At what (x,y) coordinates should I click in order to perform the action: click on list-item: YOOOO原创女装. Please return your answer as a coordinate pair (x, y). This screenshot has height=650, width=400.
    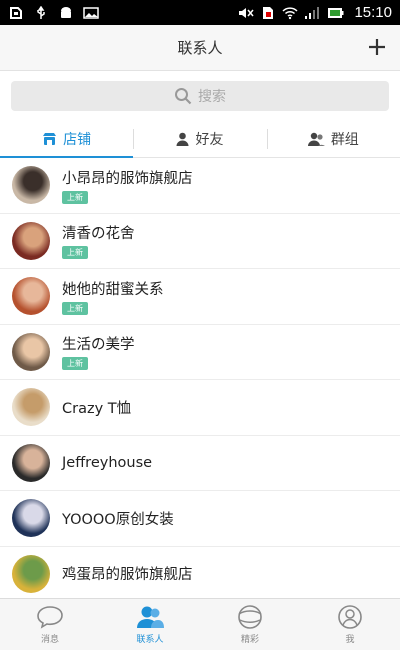
    Looking at the image, I should click on (200, 519).